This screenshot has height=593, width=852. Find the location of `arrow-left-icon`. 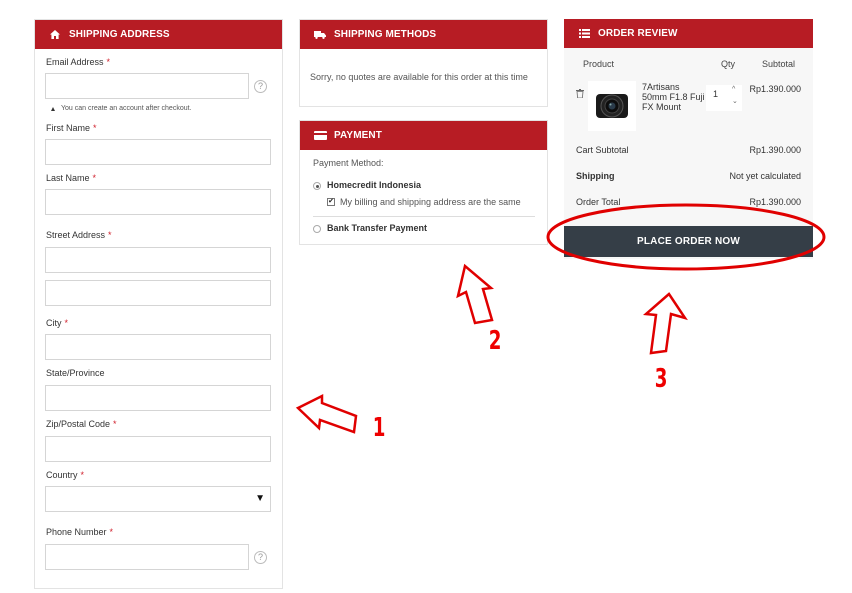

arrow-left-icon is located at coordinates (326, 413).